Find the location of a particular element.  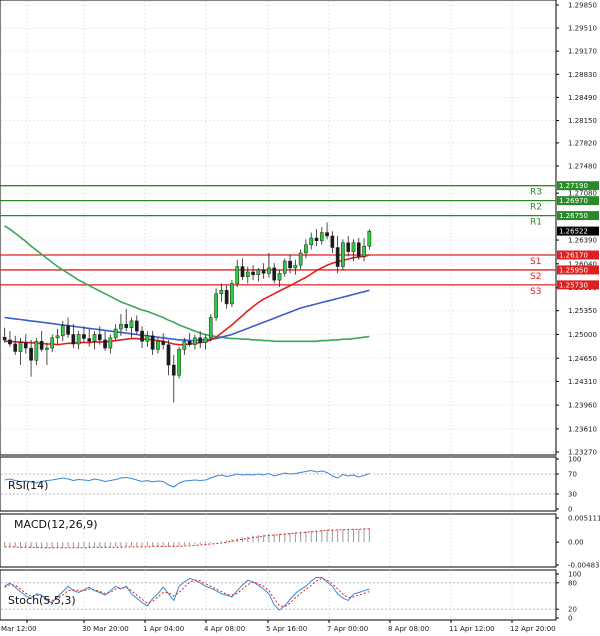

level-price-s1: 1.26170 is located at coordinates (573, 255).